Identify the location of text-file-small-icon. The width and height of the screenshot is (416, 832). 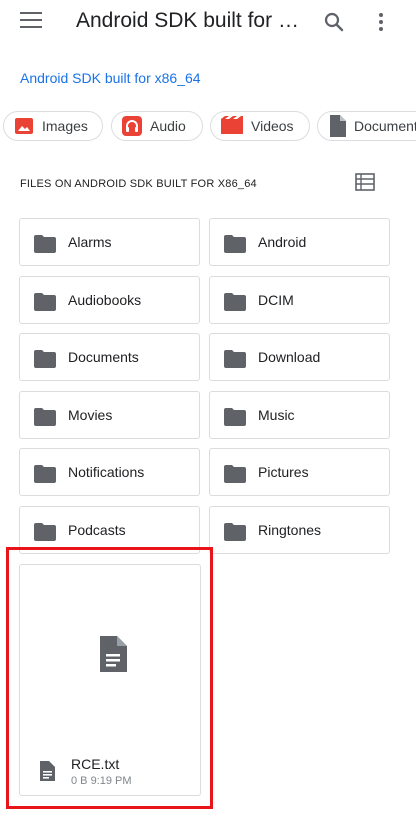
(47, 771).